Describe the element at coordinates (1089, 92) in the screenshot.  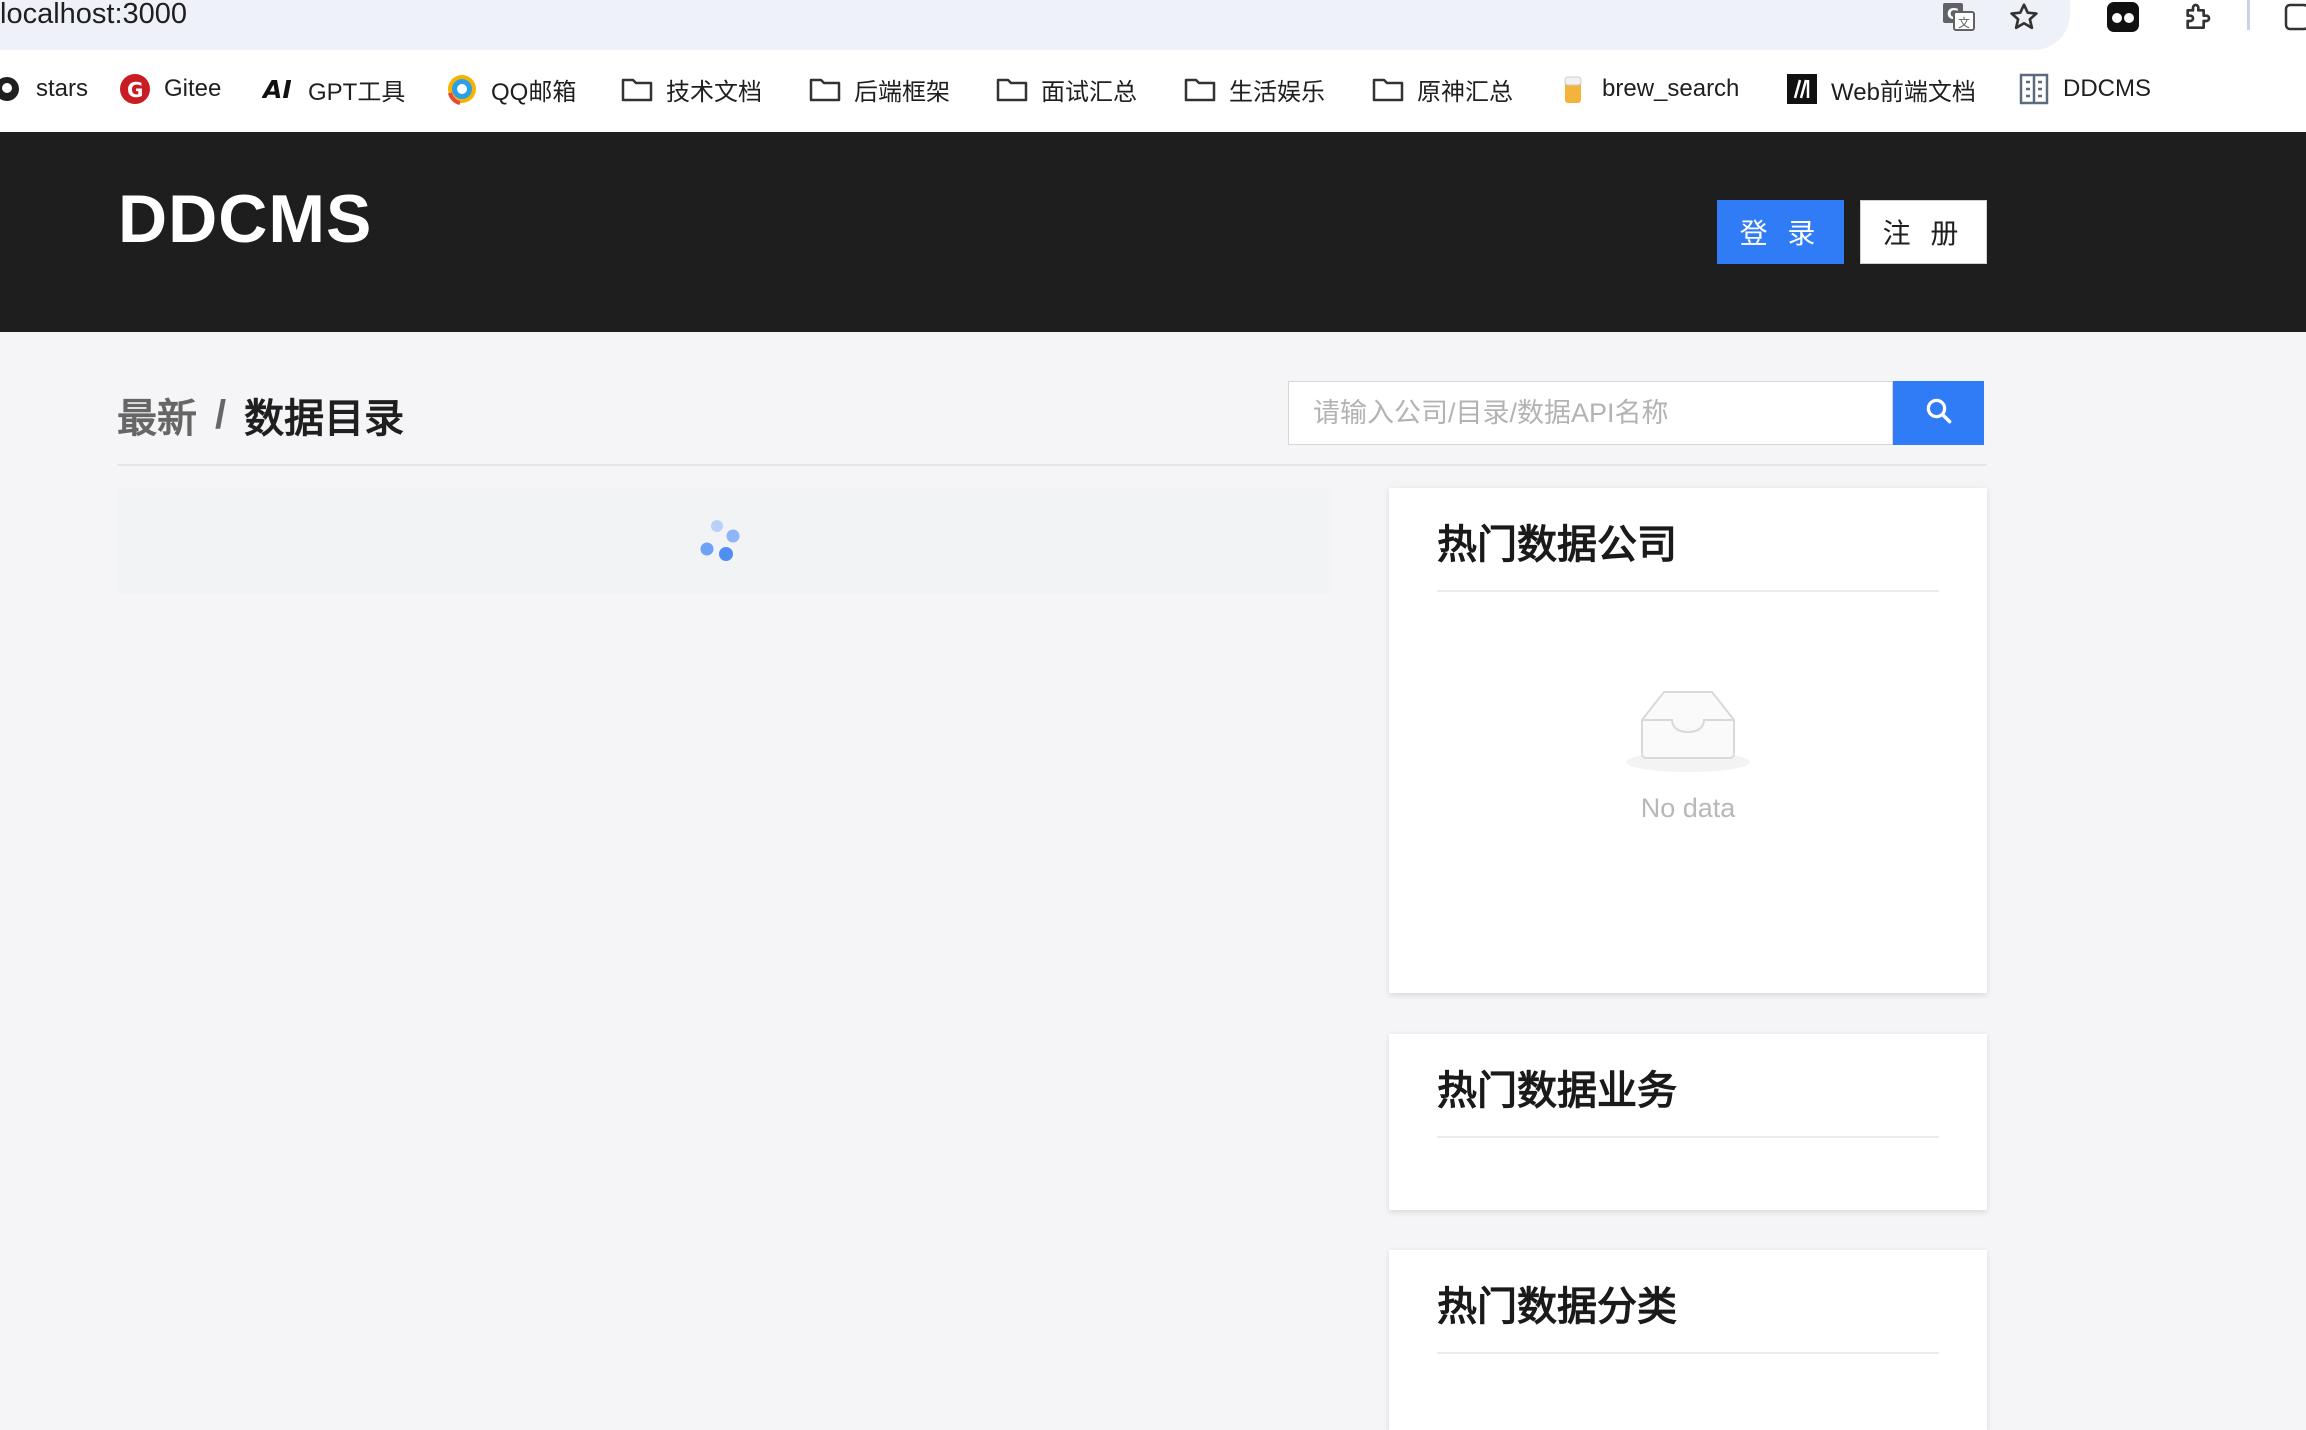
I see `bookmark-label: 面试汇总` at that location.